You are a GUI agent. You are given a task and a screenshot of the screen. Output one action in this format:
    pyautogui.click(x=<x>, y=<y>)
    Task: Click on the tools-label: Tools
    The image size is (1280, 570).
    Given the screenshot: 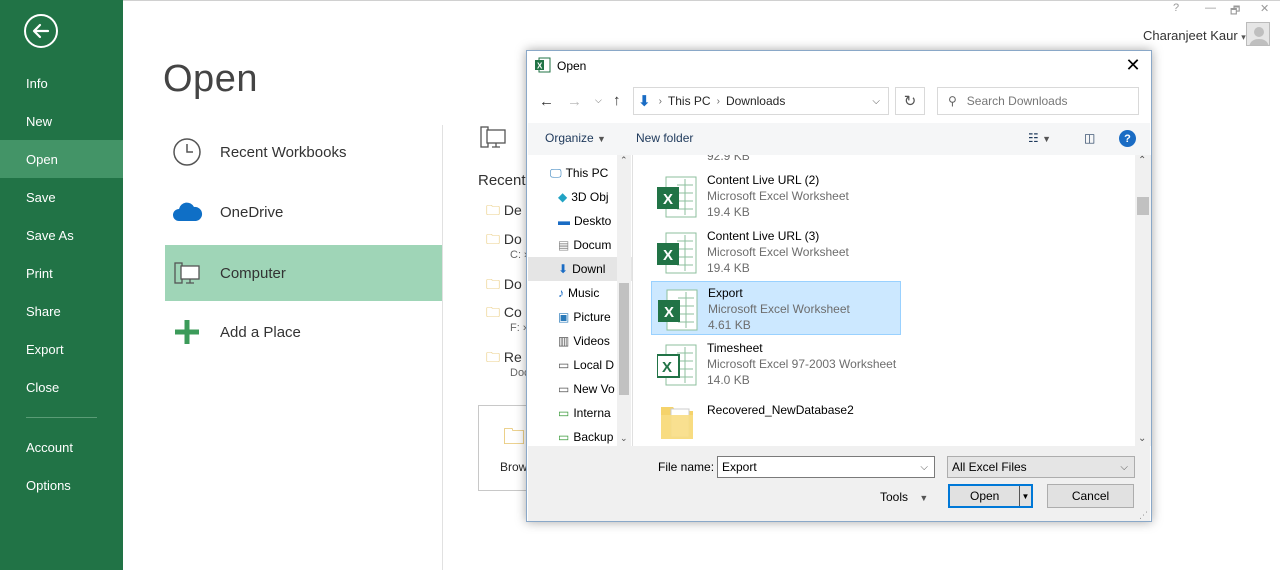 What is the action you would take?
    pyautogui.click(x=894, y=497)
    